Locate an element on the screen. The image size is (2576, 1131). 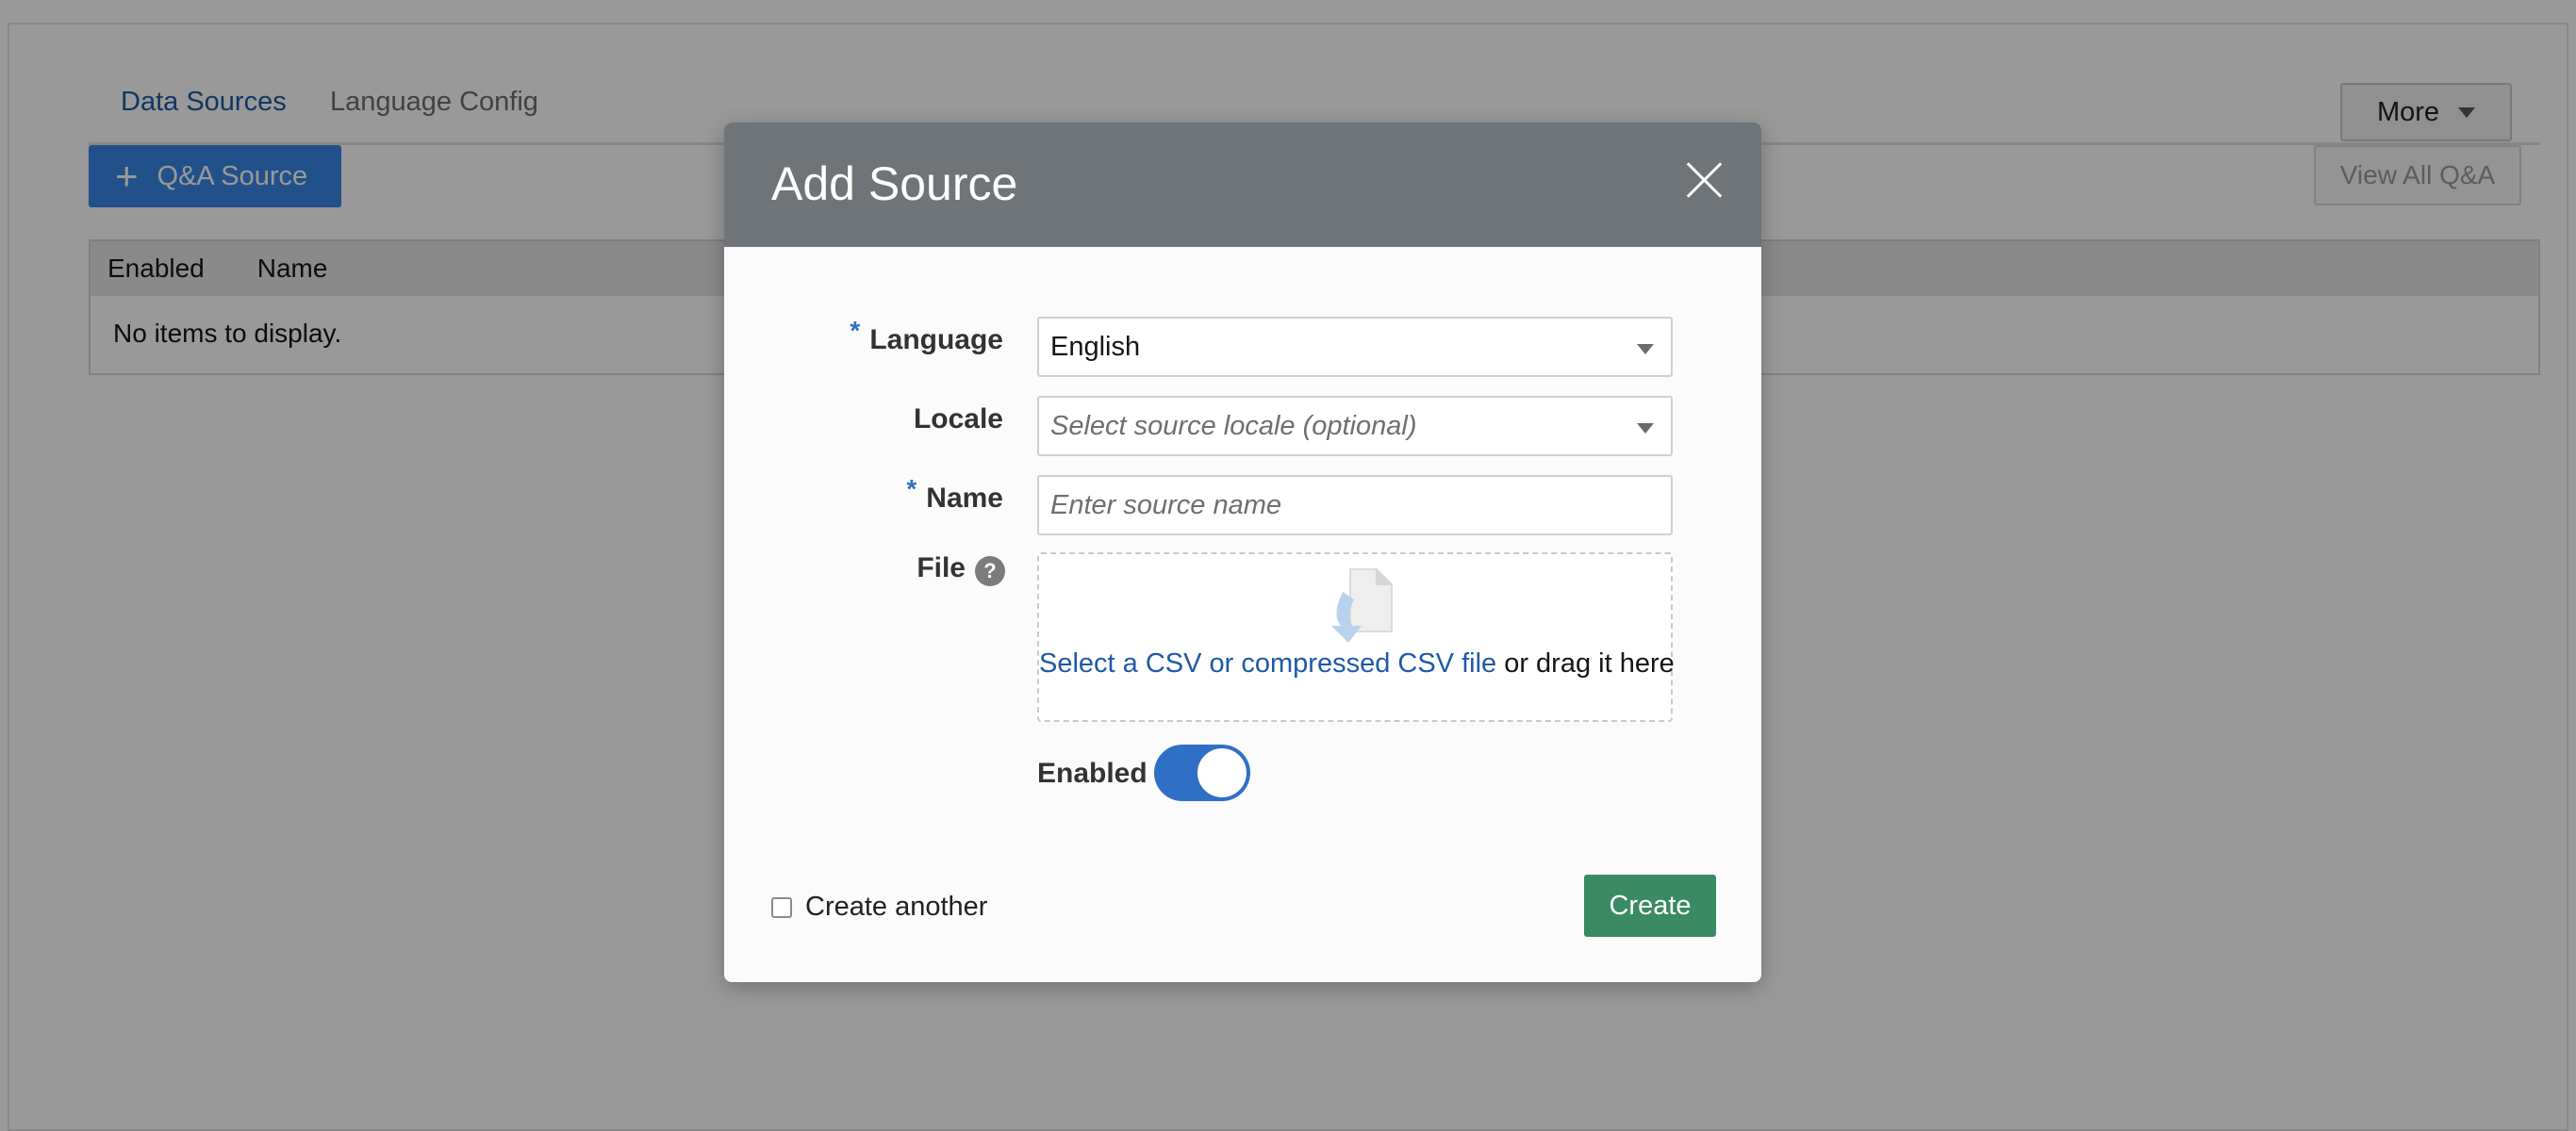
source-name-input: Enter source name is located at coordinates (1355, 505).